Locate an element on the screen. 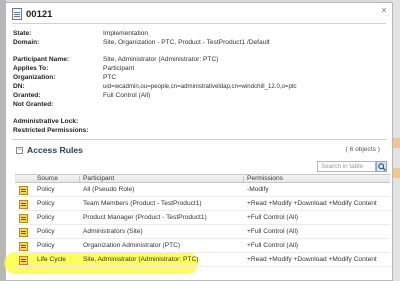 Image resolution: width=400 pixels, height=281 pixels. access-rules-header: − Access Rules is located at coordinates (49, 150).